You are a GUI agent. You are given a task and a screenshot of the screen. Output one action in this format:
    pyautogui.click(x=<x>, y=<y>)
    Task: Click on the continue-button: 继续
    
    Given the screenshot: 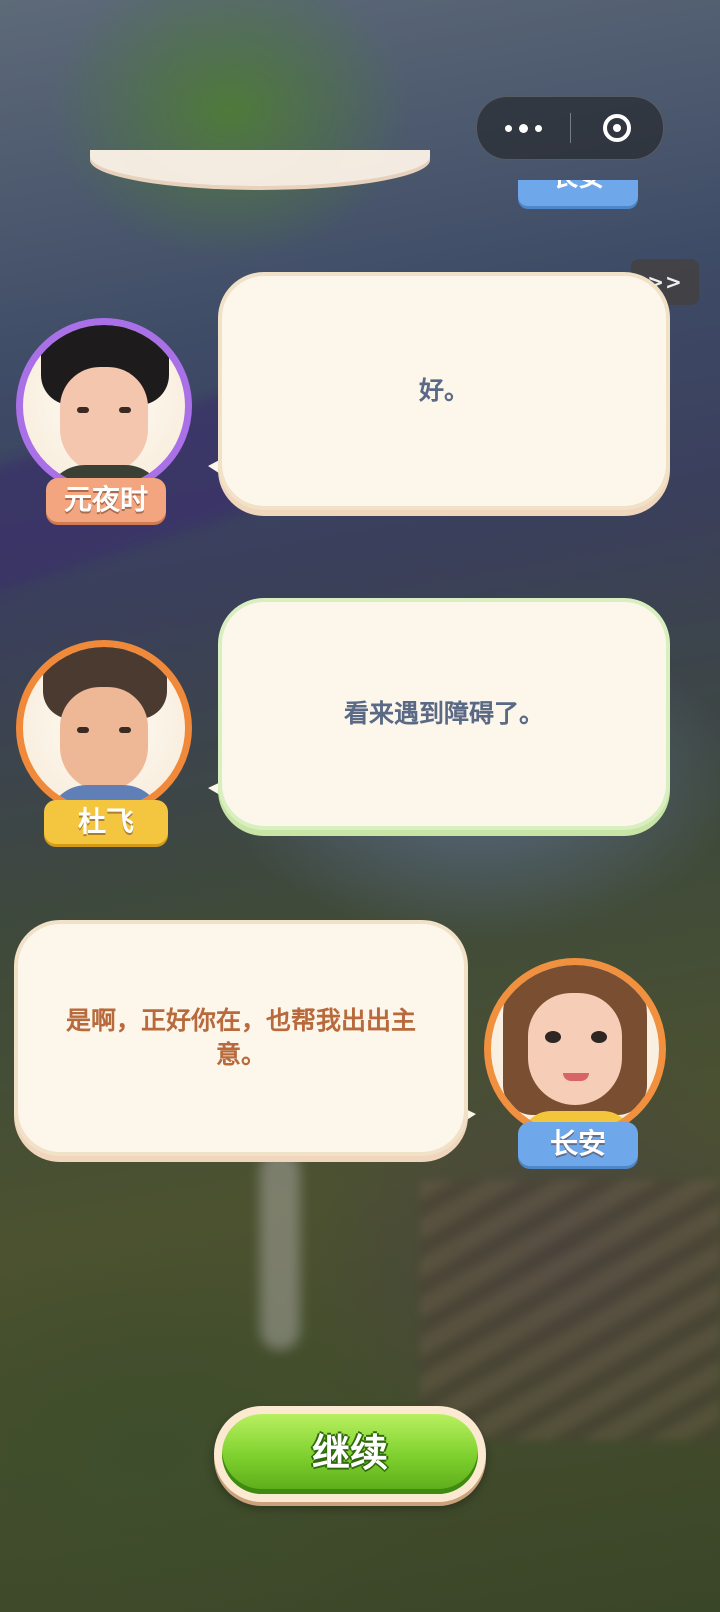 What is the action you would take?
    pyautogui.click(x=350, y=1454)
    